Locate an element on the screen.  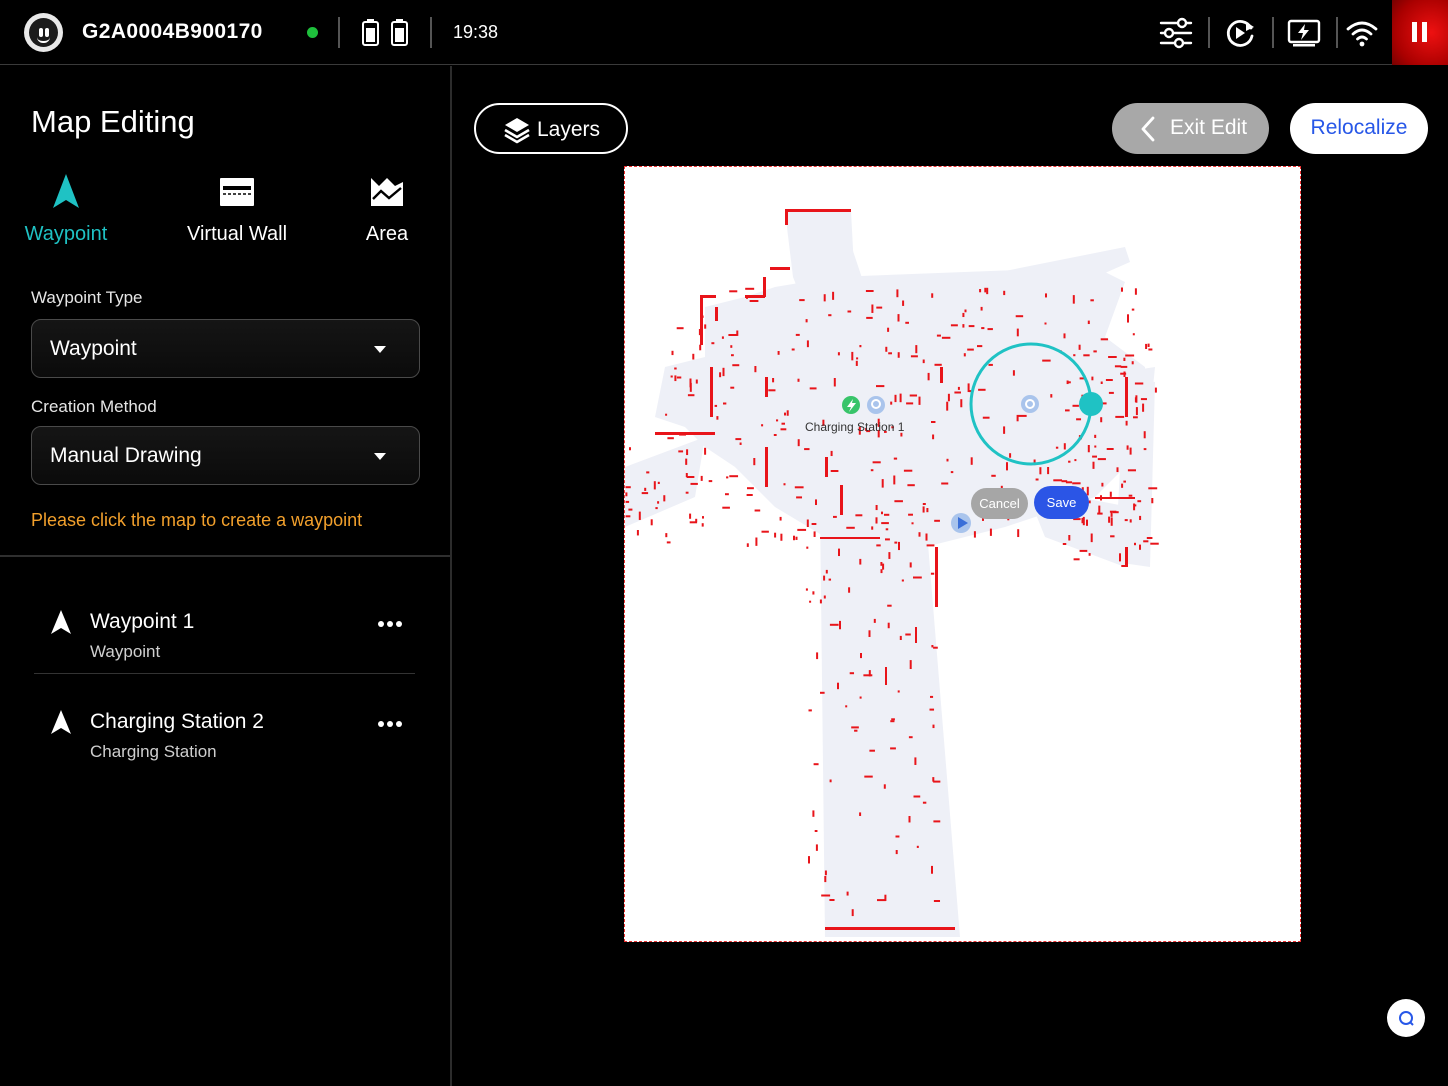
tab-label: Waypoint is located at coordinates (66, 234).